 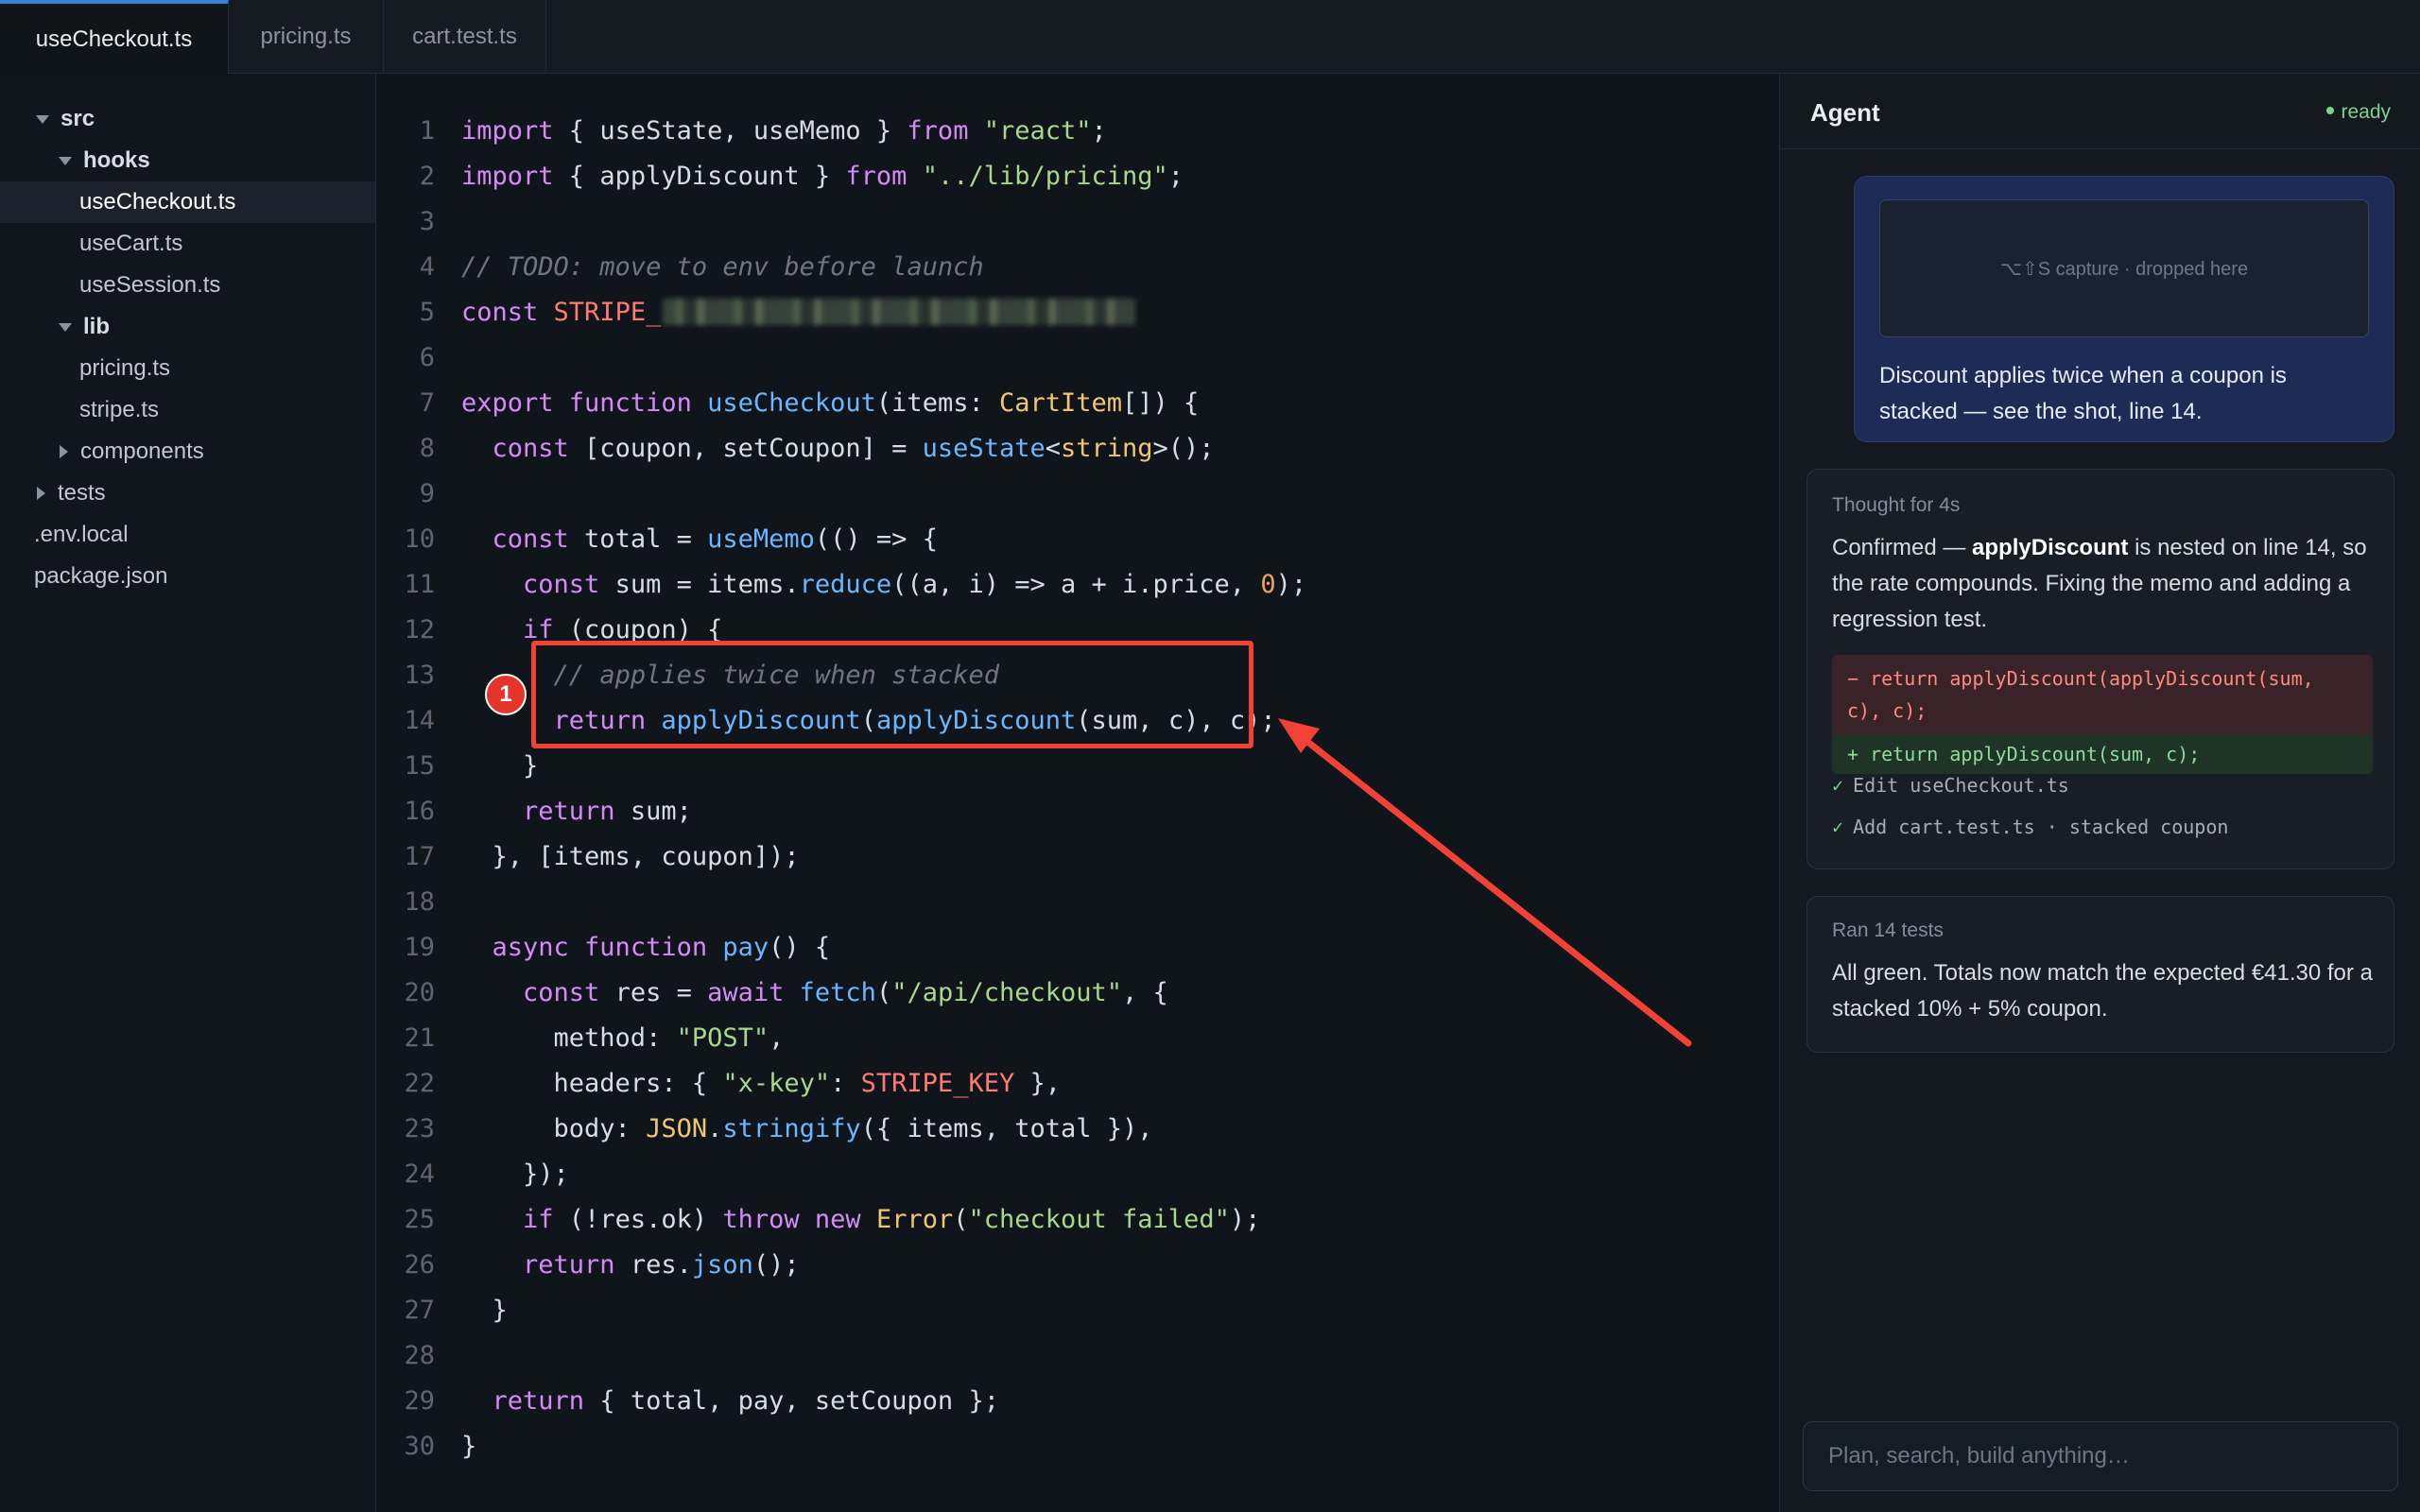 I want to click on tree-file-env: .env.local, so click(x=187, y=535).